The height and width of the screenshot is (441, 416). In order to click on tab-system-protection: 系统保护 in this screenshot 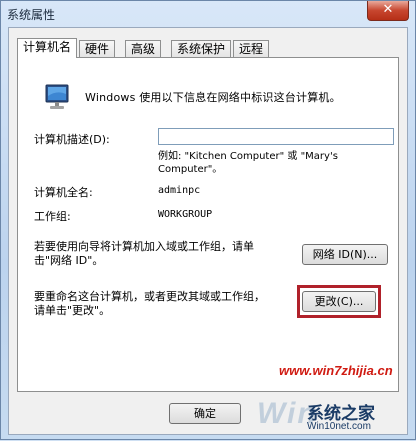, I will do `click(201, 48)`.